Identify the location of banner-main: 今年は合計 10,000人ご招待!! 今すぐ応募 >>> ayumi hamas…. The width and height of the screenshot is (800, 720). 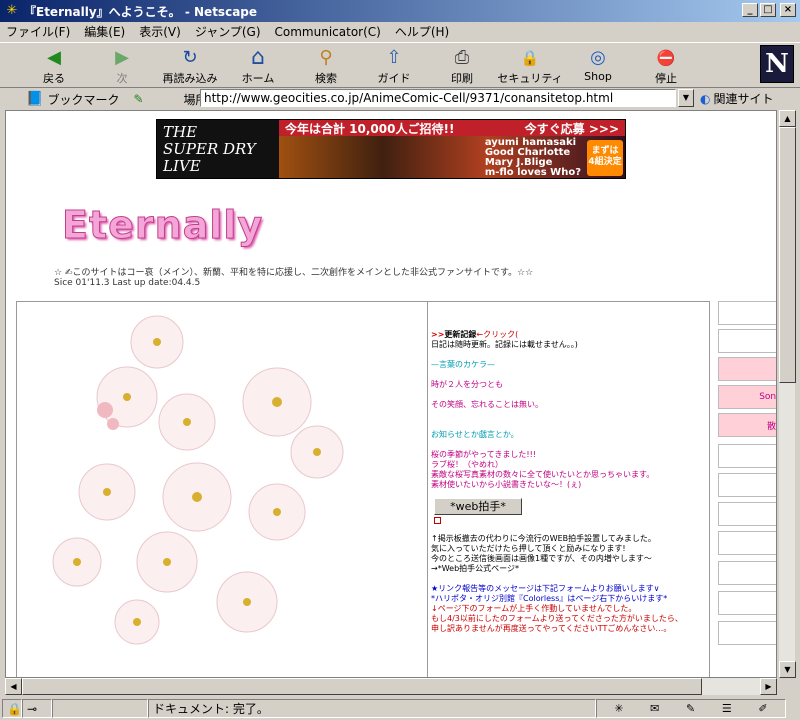
(452, 149).